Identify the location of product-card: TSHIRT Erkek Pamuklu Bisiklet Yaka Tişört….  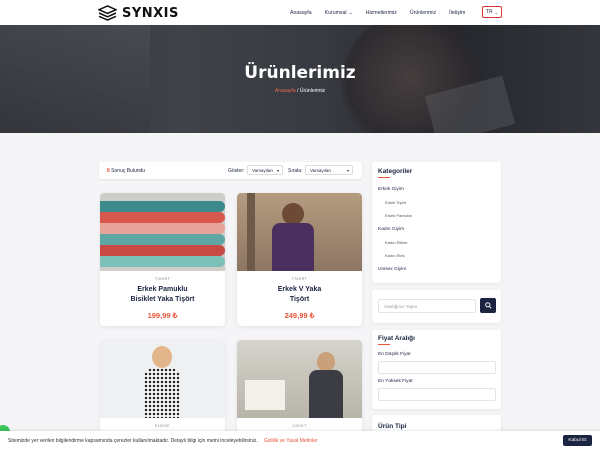
(162, 259).